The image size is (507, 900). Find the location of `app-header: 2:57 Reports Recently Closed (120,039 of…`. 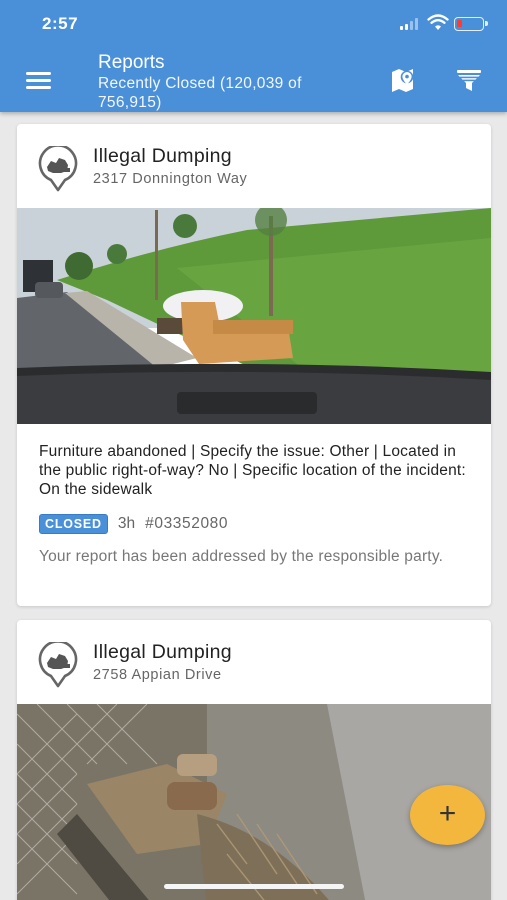

app-header: 2:57 Reports Recently Closed (120,039 of… is located at coordinates (253, 56).